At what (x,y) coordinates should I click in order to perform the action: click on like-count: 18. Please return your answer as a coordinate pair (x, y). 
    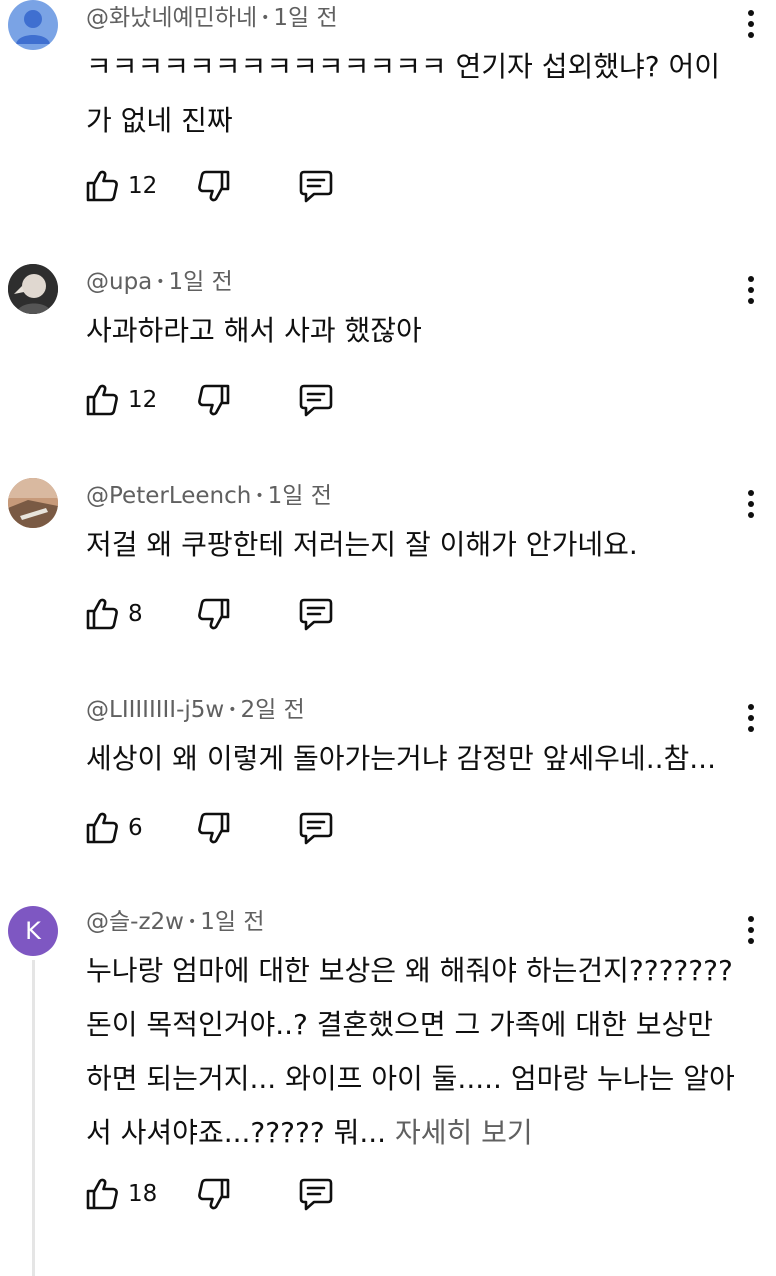
    Looking at the image, I should click on (143, 1194).